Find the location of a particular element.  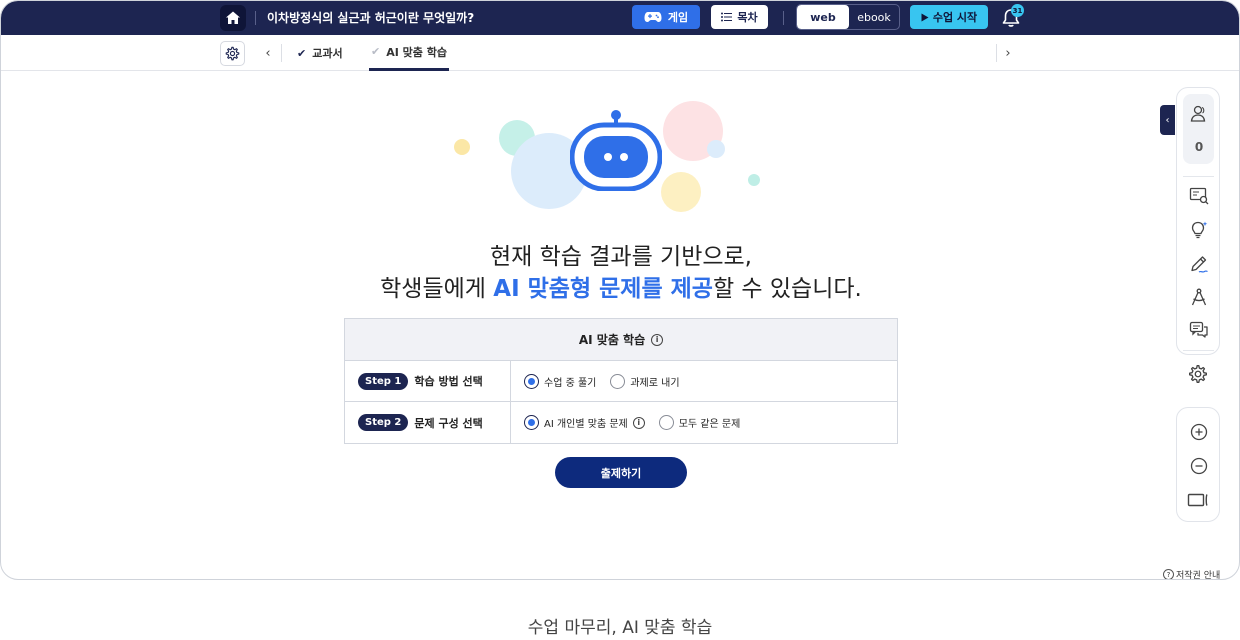

step-badge: Step 2 is located at coordinates (383, 422).